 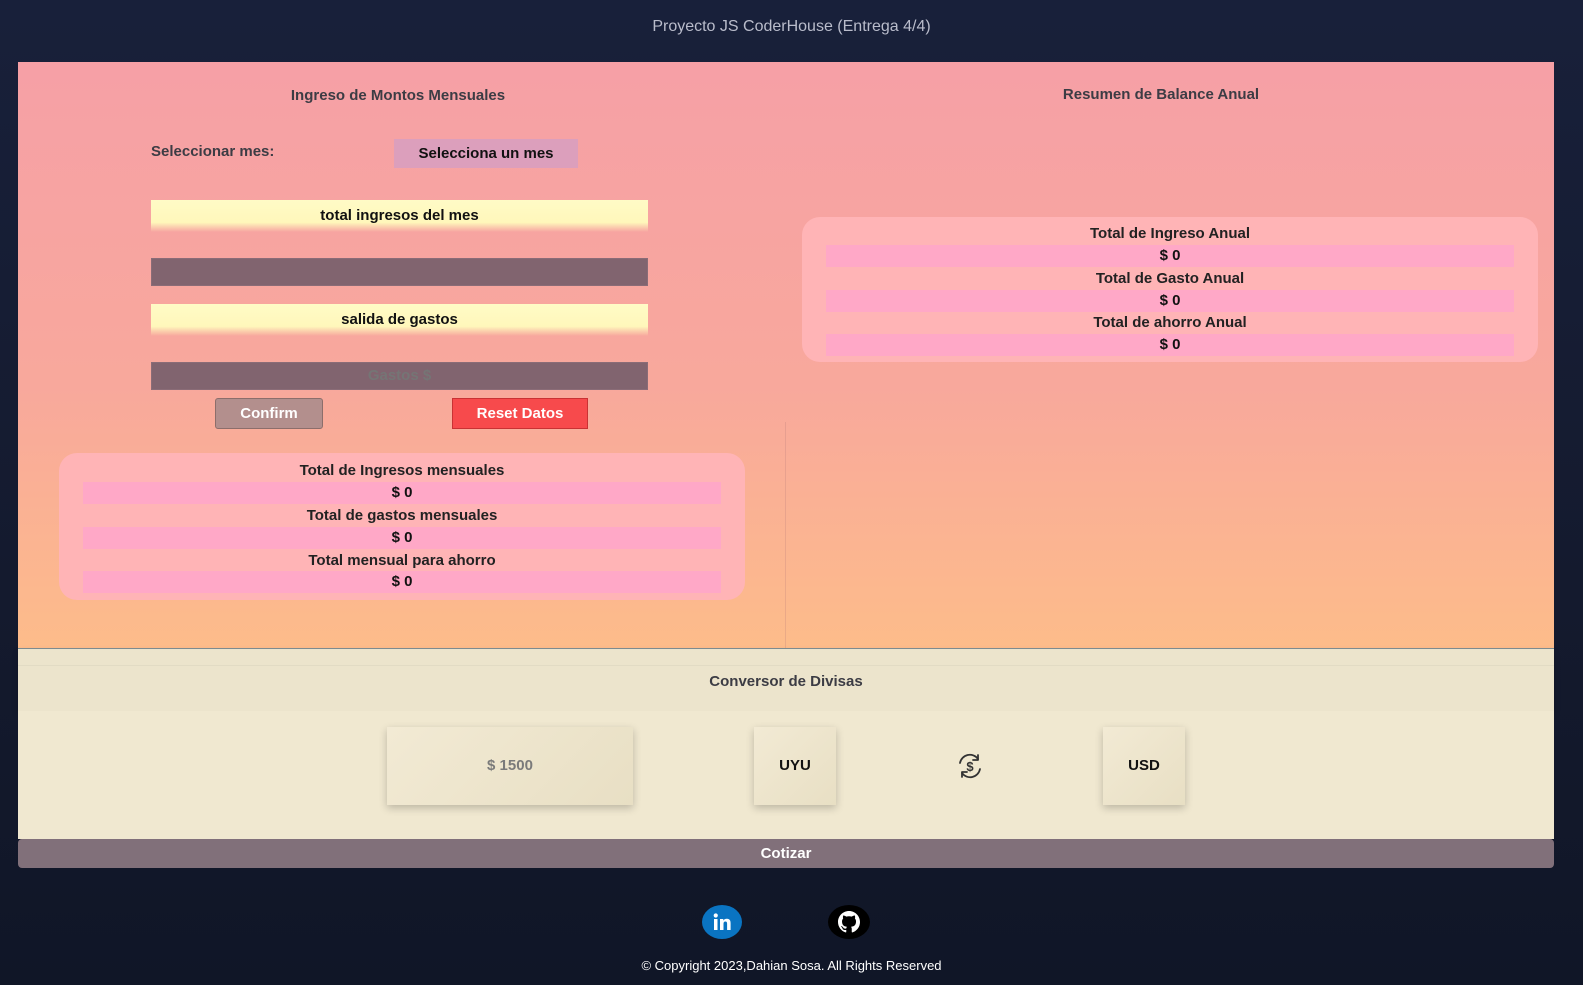 What do you see at coordinates (1170, 345) in the screenshot?
I see `annual-savings-value: $ 0` at bounding box center [1170, 345].